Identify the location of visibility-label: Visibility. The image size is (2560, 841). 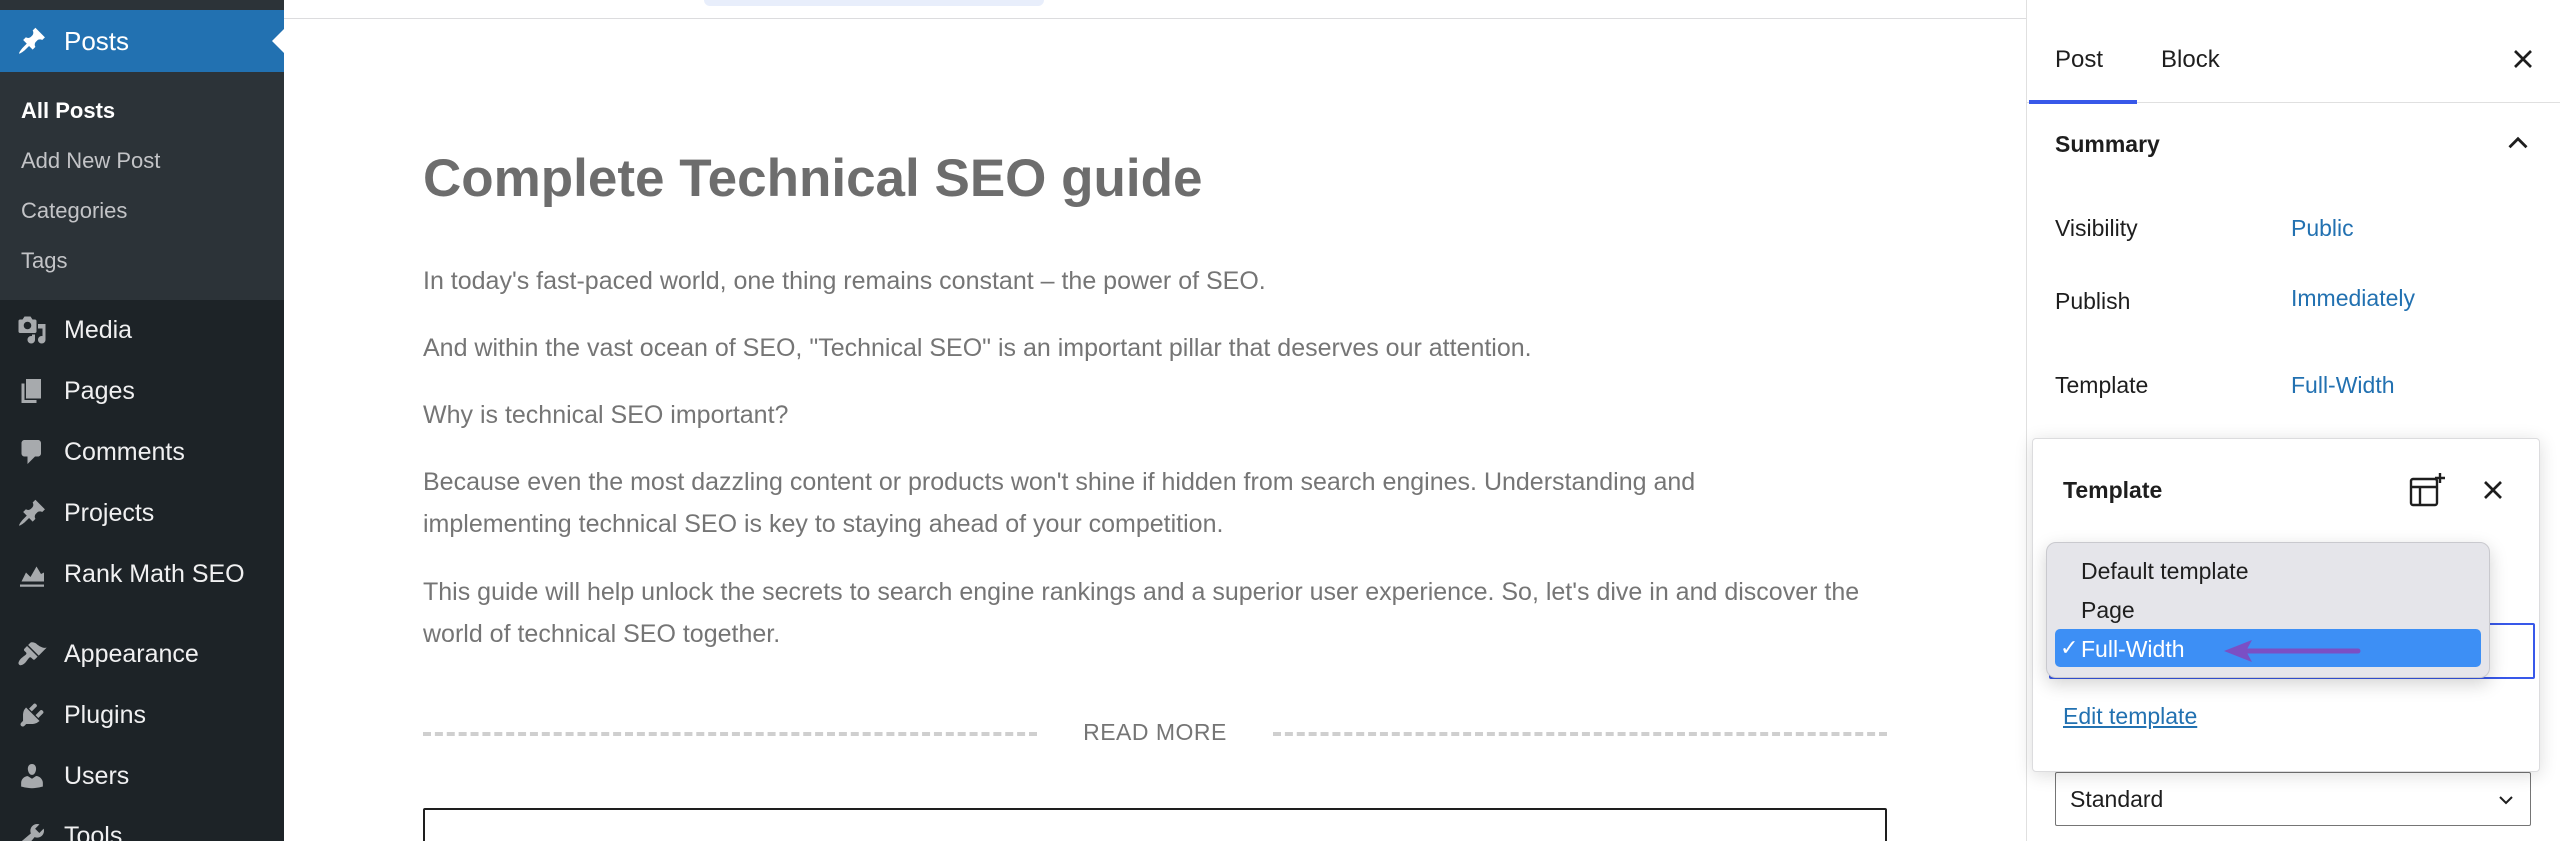
(2096, 228).